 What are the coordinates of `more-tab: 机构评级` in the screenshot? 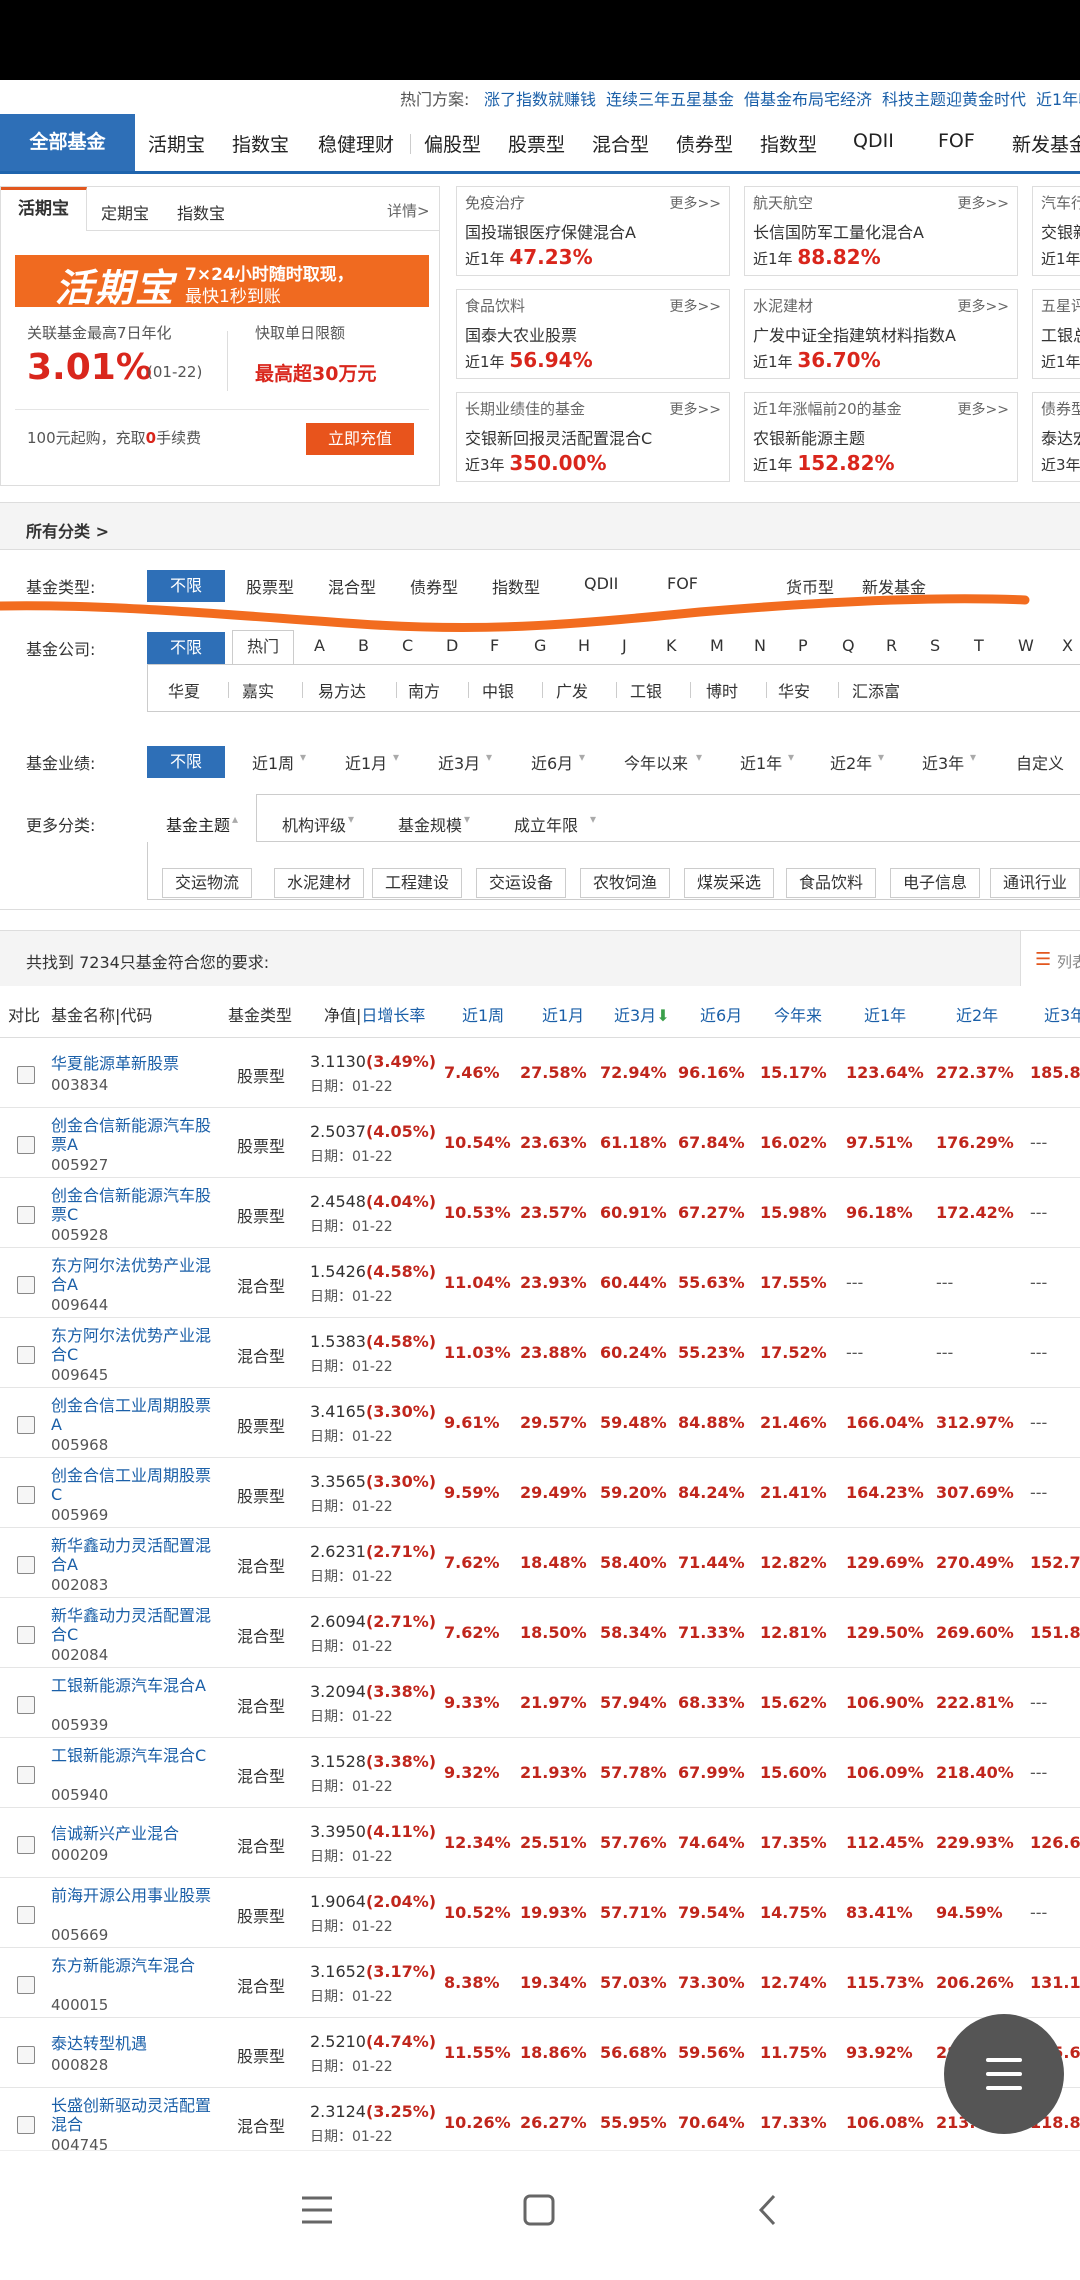 It's located at (314, 824).